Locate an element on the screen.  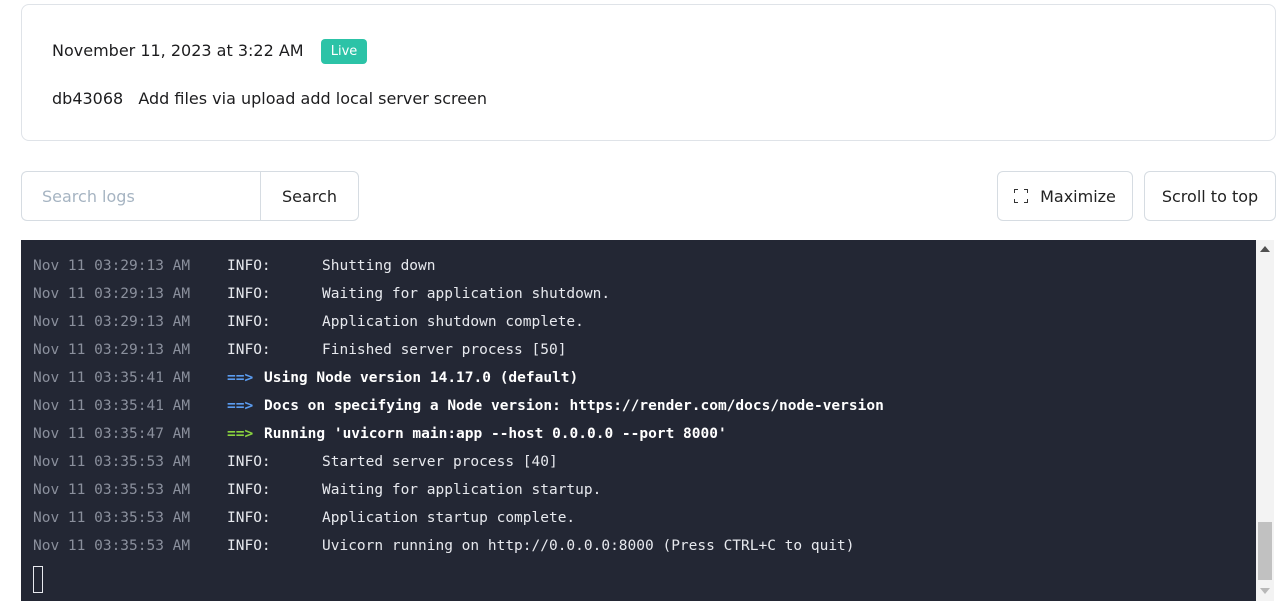
maximize-icon is located at coordinates (1021, 196).